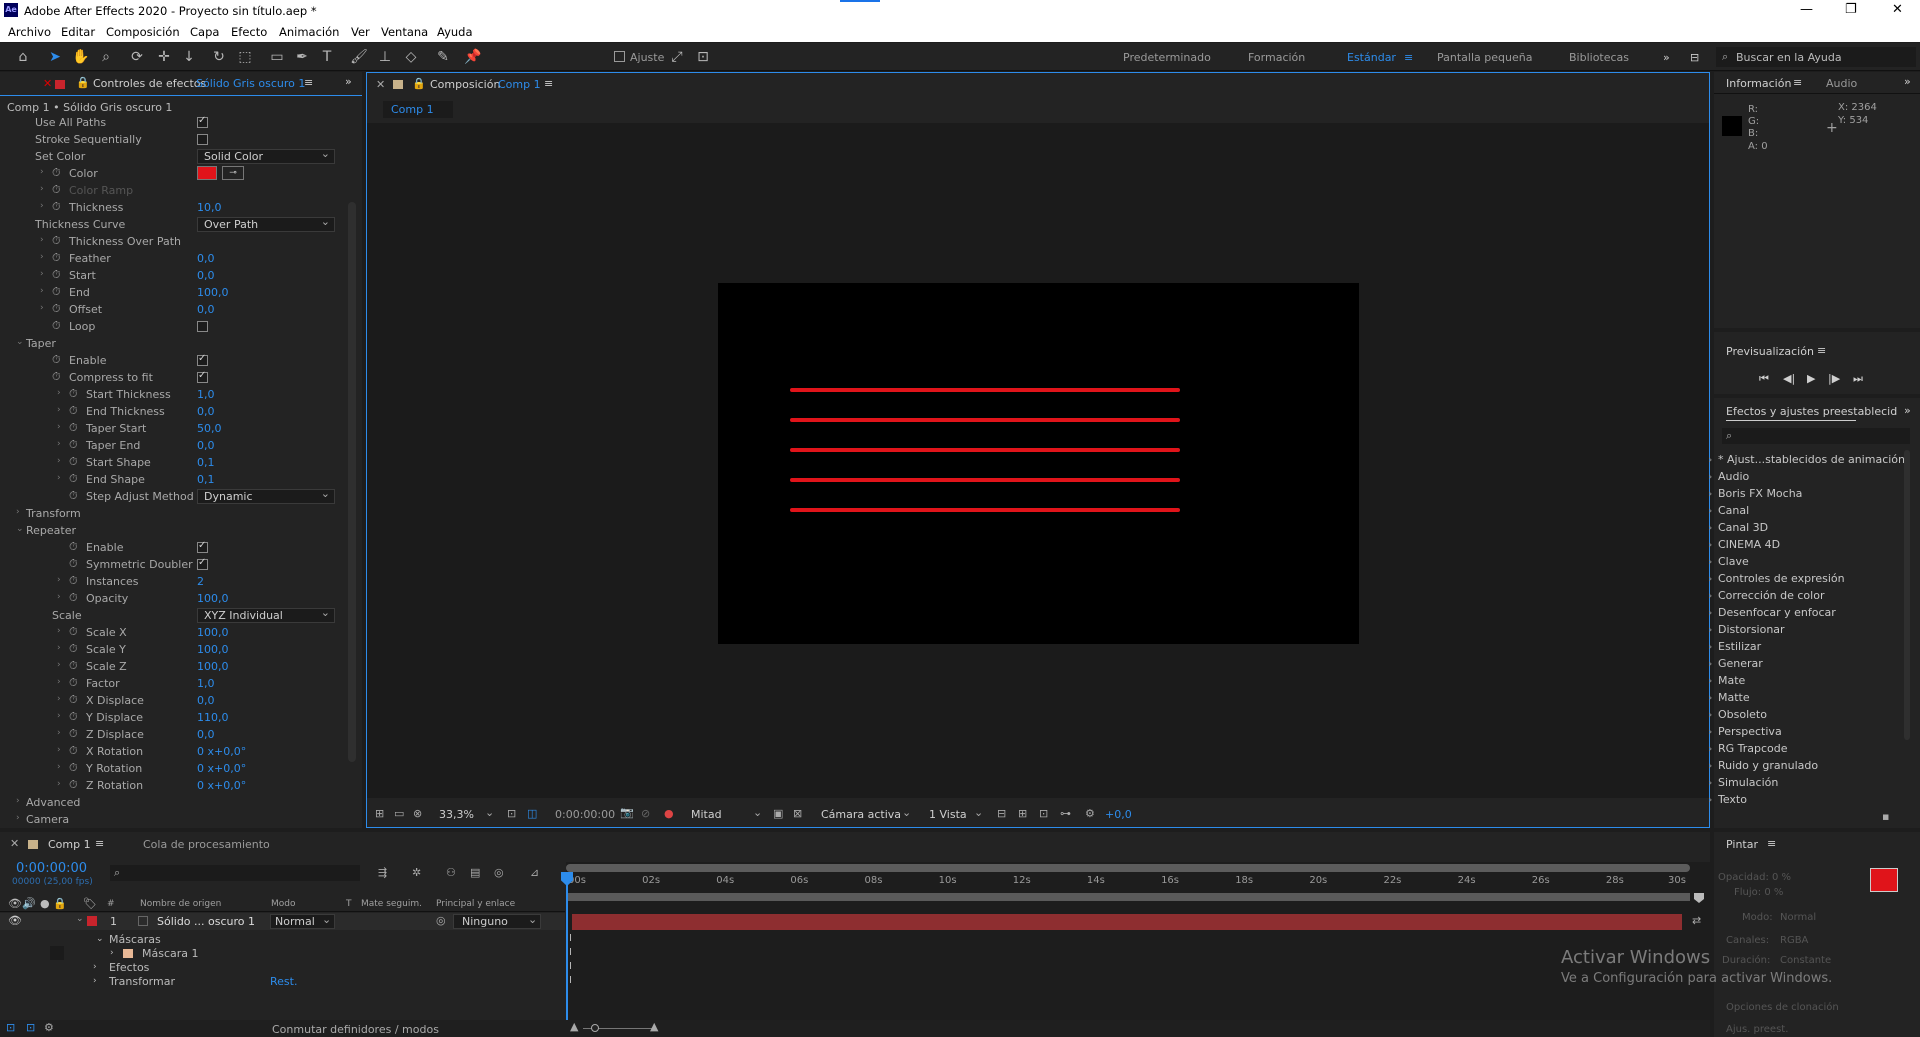 Image resolution: width=1920 pixels, height=1037 pixels. I want to click on menu-archivo: Archivo, so click(29, 32).